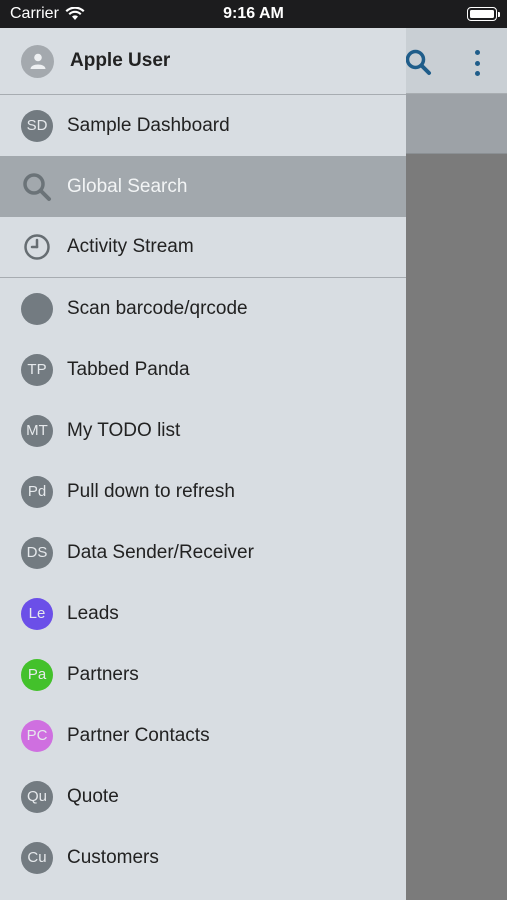 This screenshot has height=900, width=507. What do you see at coordinates (148, 125) in the screenshot?
I see `menu-label: Sample Dashboard` at bounding box center [148, 125].